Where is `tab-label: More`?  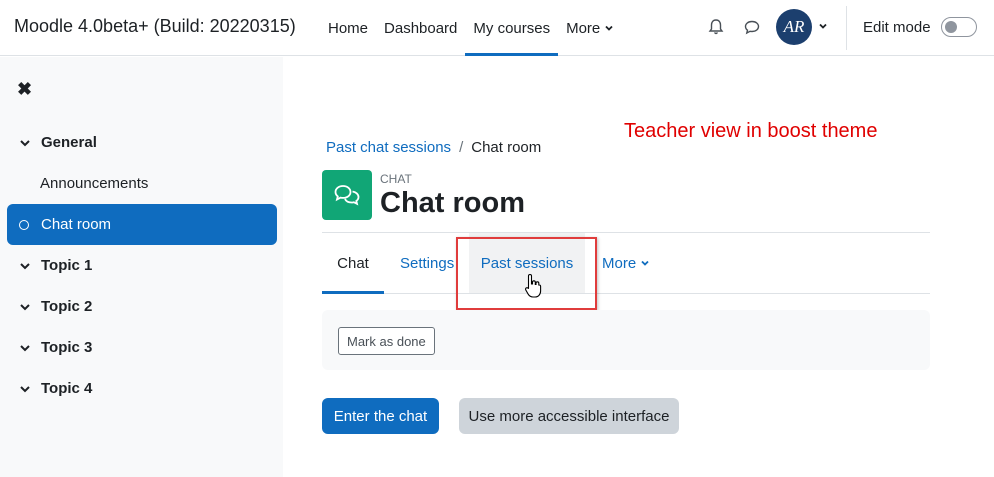
tab-label: More is located at coordinates (619, 263).